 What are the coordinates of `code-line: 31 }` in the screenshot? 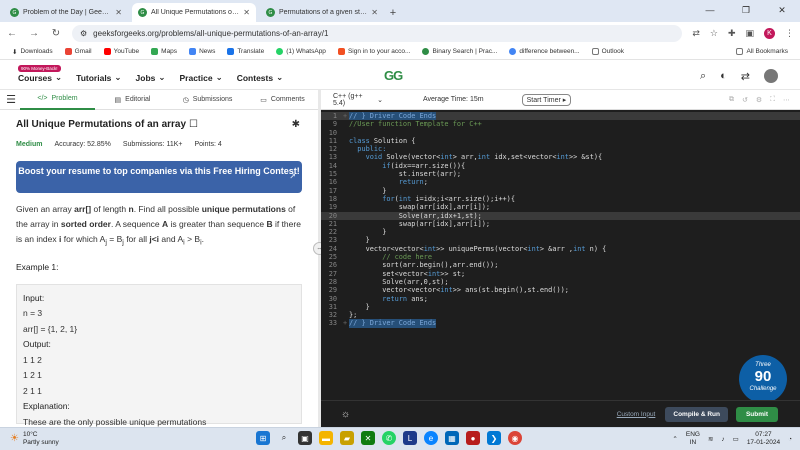 It's located at (560, 307).